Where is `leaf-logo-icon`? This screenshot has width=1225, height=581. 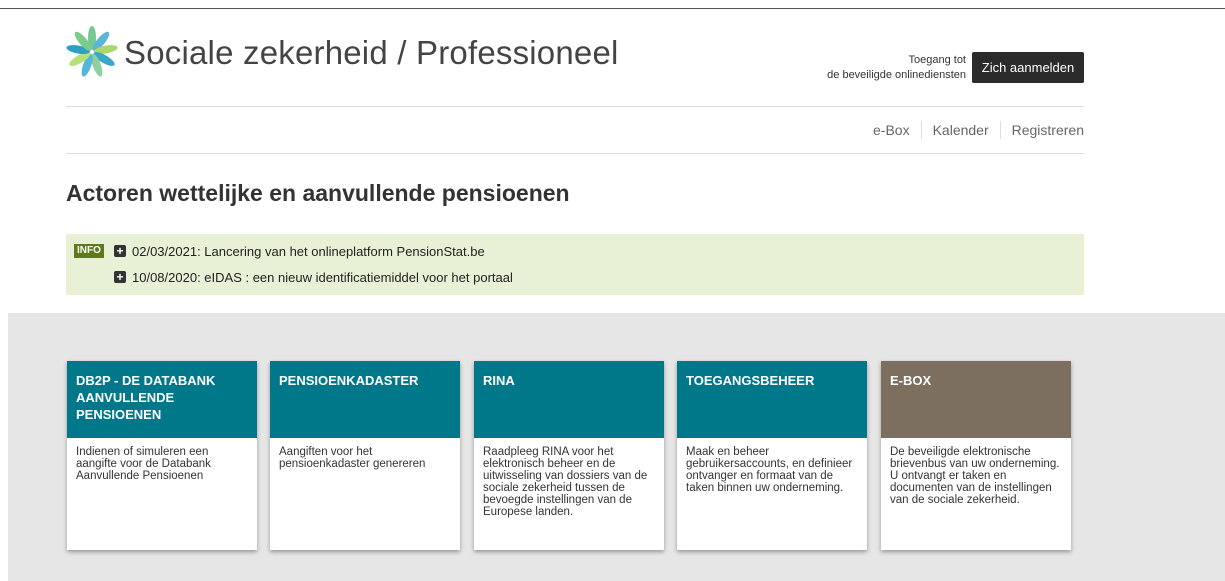
leaf-logo-icon is located at coordinates (92, 51).